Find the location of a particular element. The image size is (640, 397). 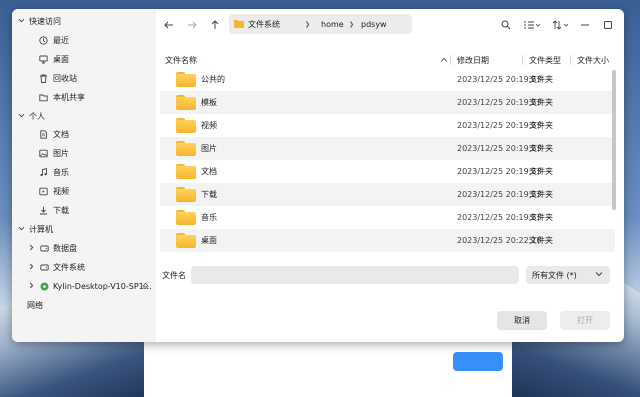

forward-button is located at coordinates (192, 25).